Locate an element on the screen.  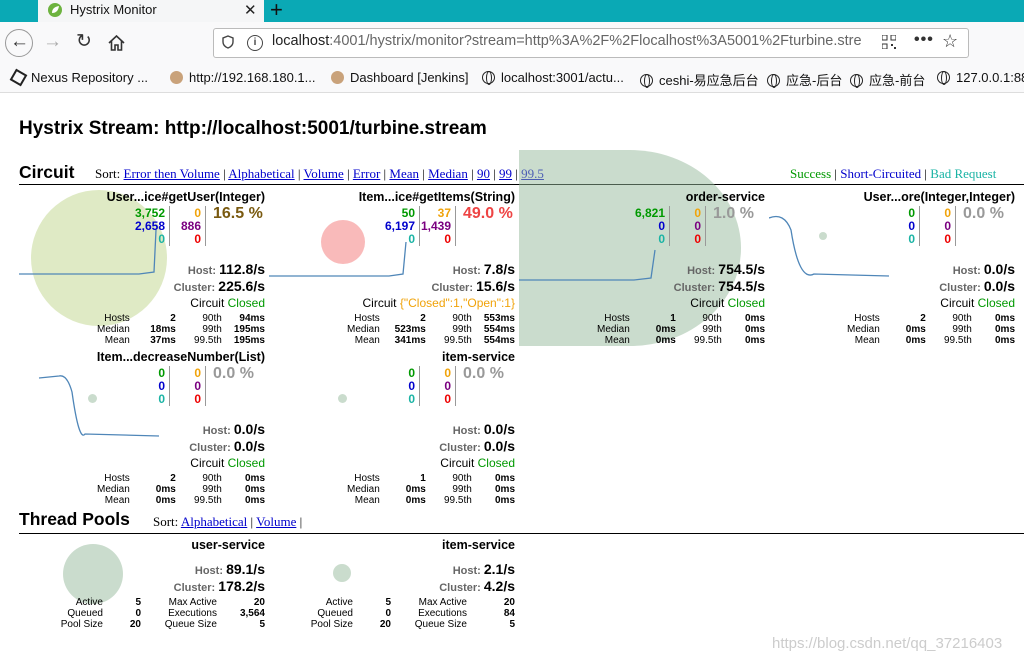
watermark: https://blog.csdn.net/qq_37216403 is located at coordinates (887, 643).